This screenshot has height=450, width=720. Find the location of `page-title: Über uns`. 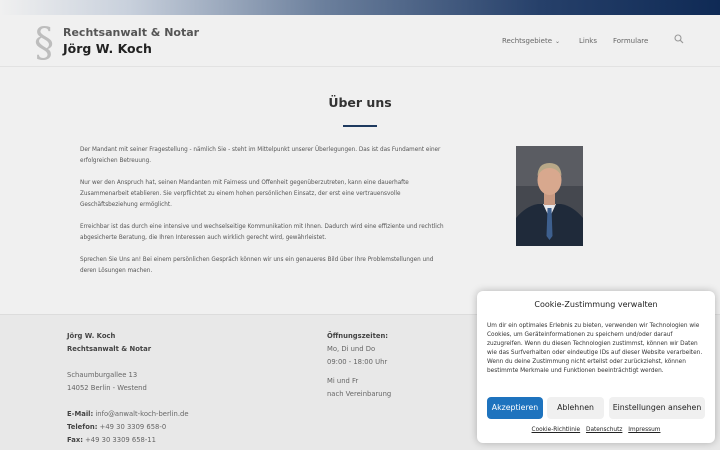

page-title: Über uns is located at coordinates (360, 102).